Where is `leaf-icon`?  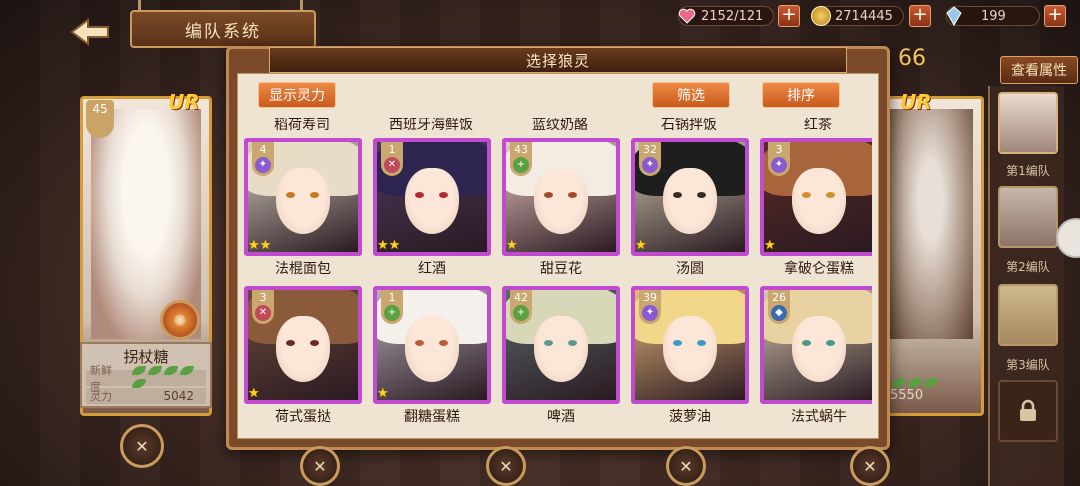 leaf-icon is located at coordinates (914, 381).